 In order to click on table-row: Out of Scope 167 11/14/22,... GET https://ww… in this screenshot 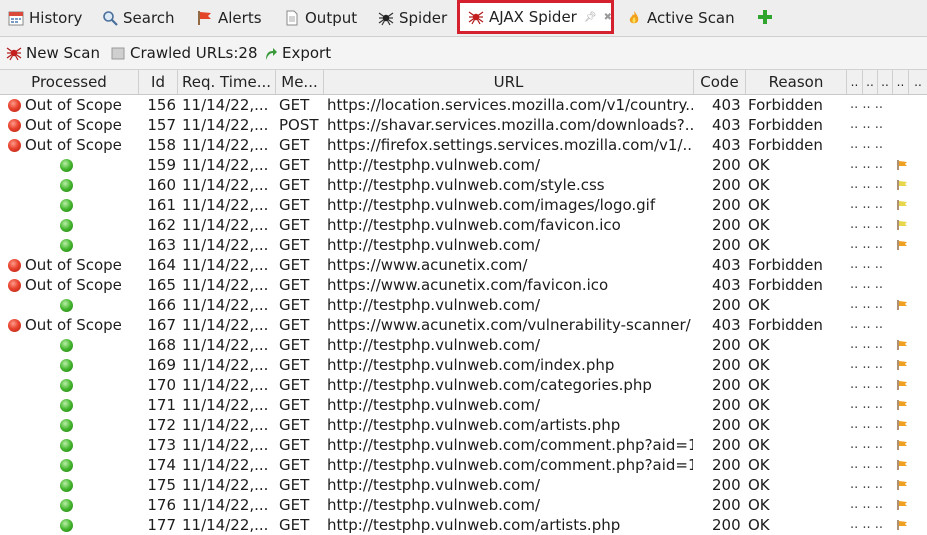, I will do `click(463, 325)`.